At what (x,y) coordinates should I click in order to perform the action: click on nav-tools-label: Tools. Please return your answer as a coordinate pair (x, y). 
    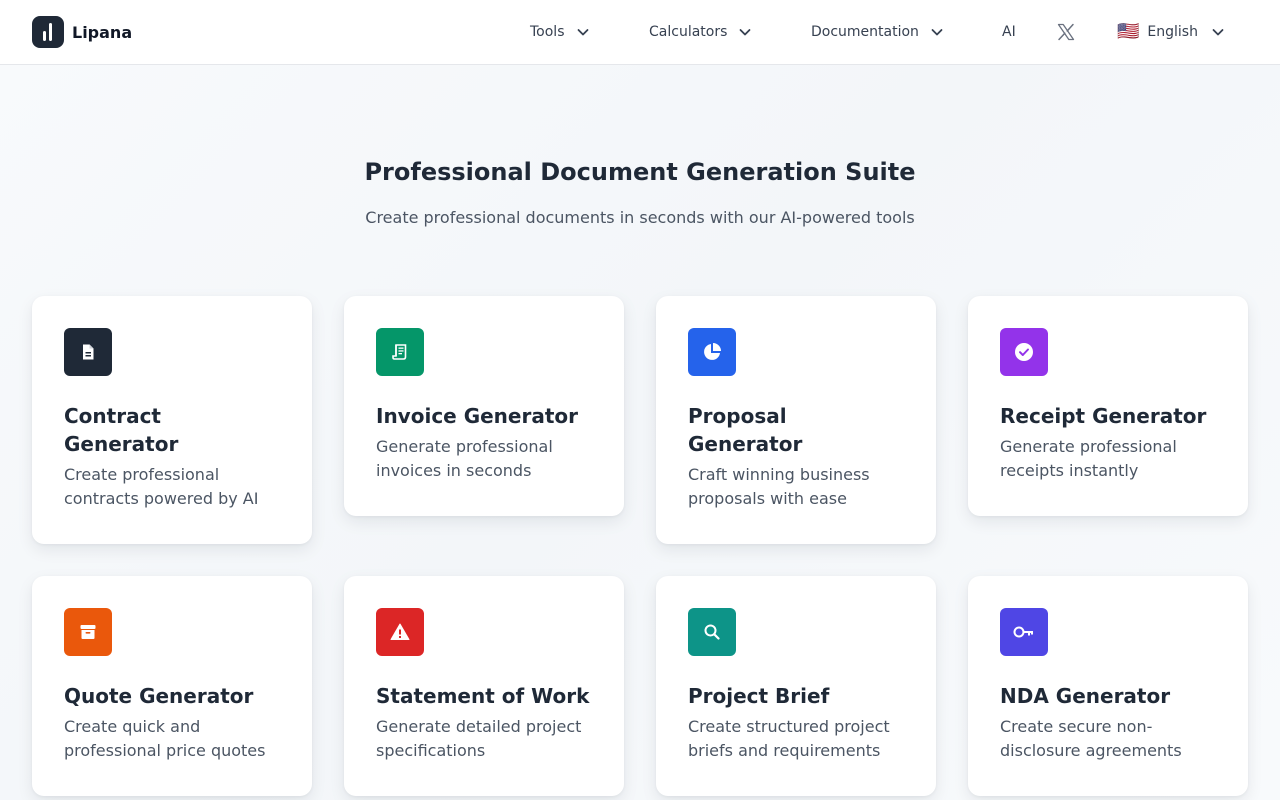
    Looking at the image, I should click on (547, 32).